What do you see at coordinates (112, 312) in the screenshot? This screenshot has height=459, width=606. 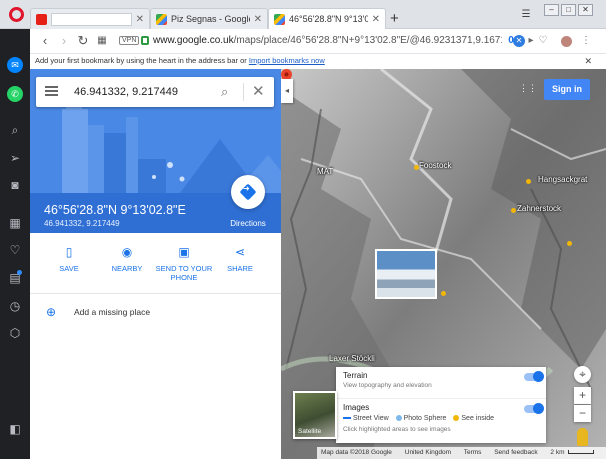 I see `add-missing-place-link: Add a missing place` at bounding box center [112, 312].